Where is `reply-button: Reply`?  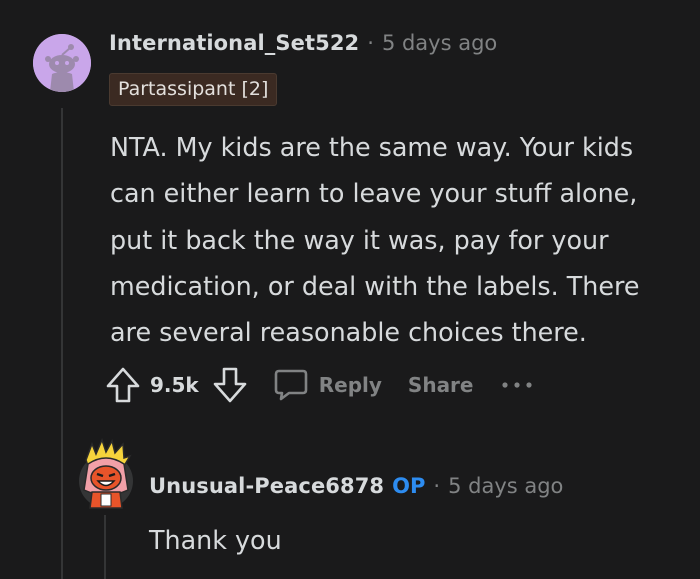 reply-button: Reply is located at coordinates (327, 385).